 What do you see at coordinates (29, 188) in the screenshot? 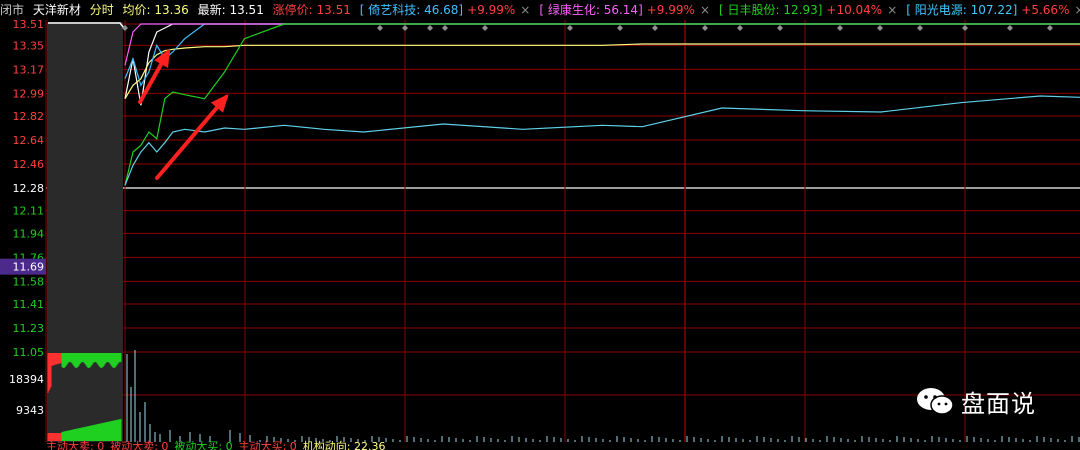
I see `price-tick-label: 12.28` at bounding box center [29, 188].